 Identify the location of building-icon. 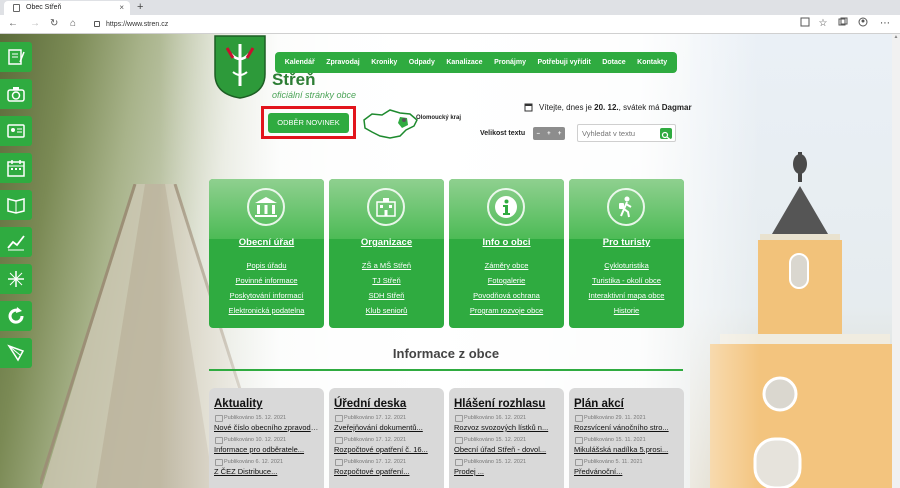
(266, 207).